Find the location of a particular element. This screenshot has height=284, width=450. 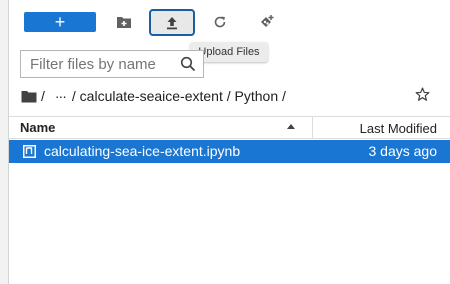

column-divider is located at coordinates (312, 127).